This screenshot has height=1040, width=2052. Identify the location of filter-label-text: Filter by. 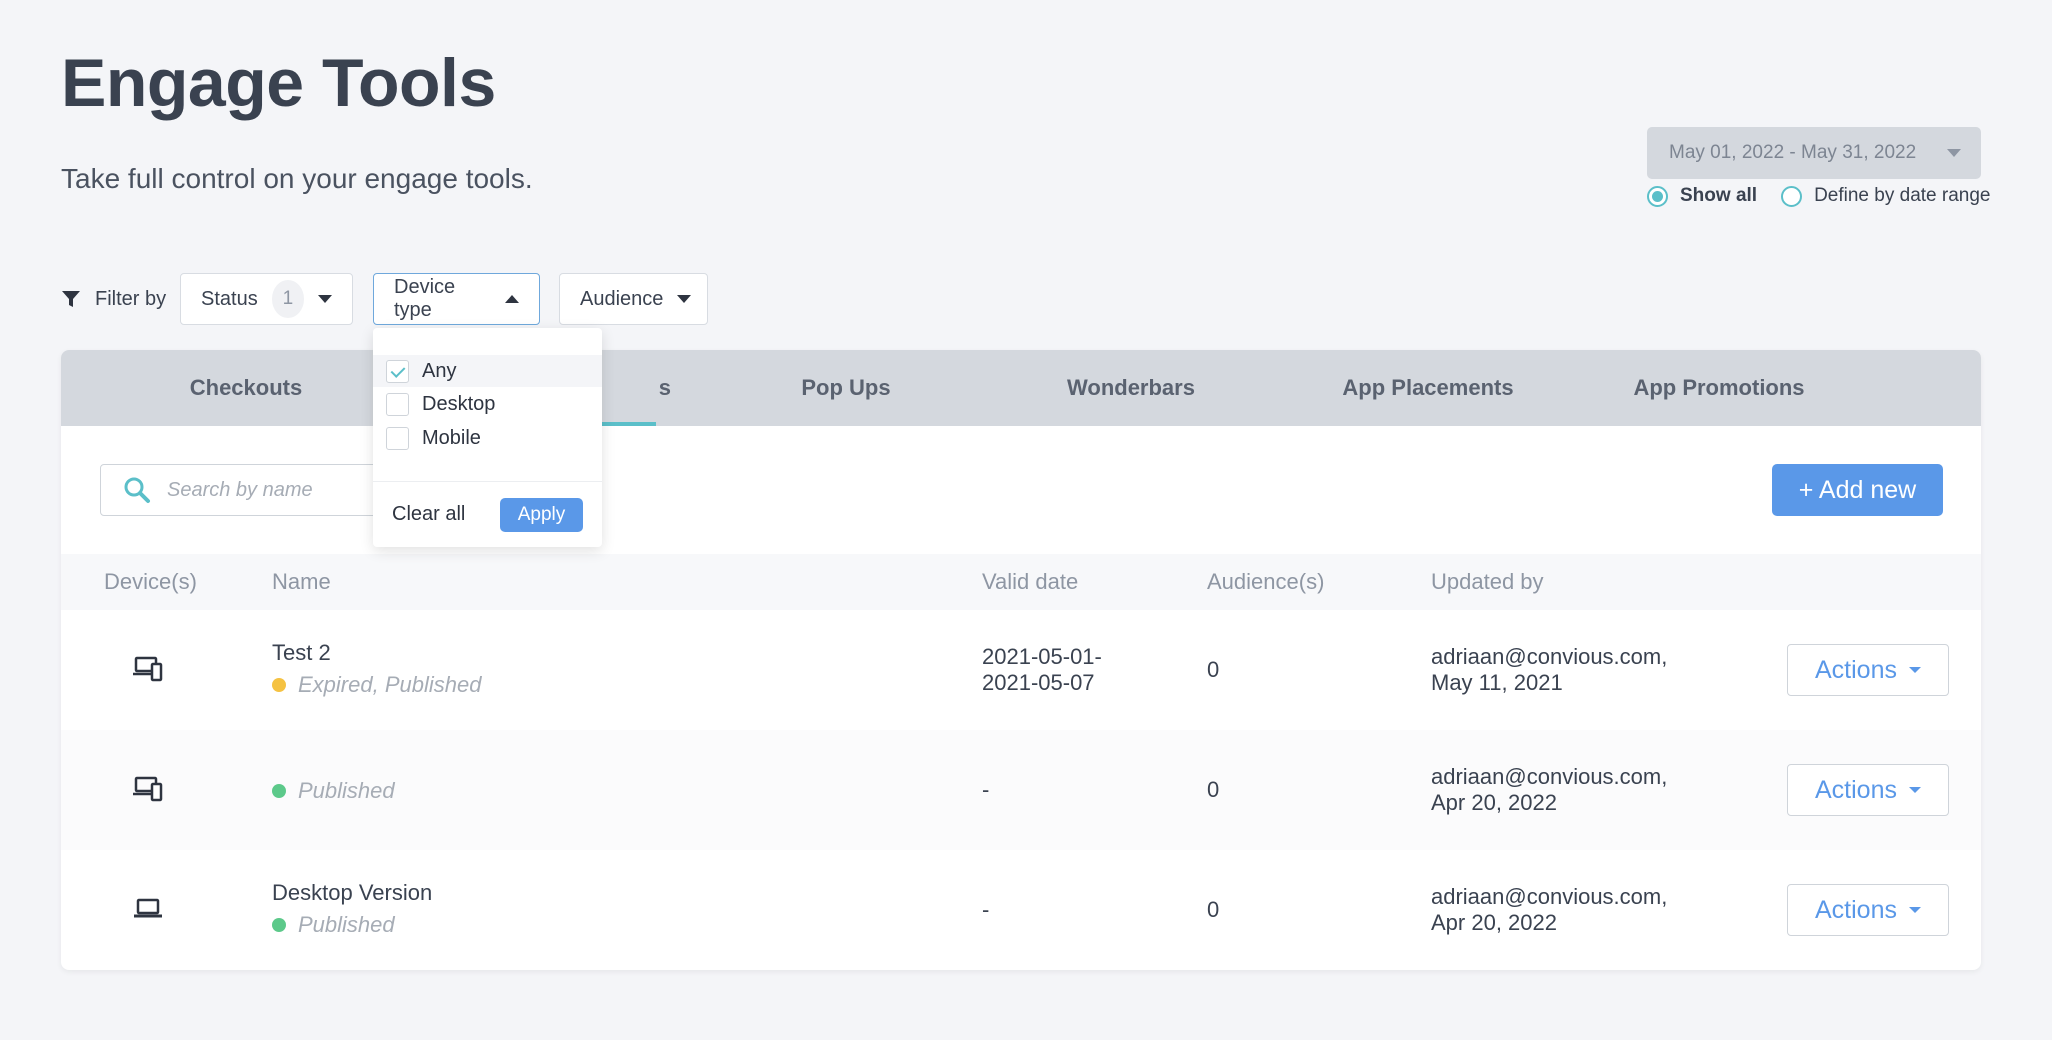
(131, 298).